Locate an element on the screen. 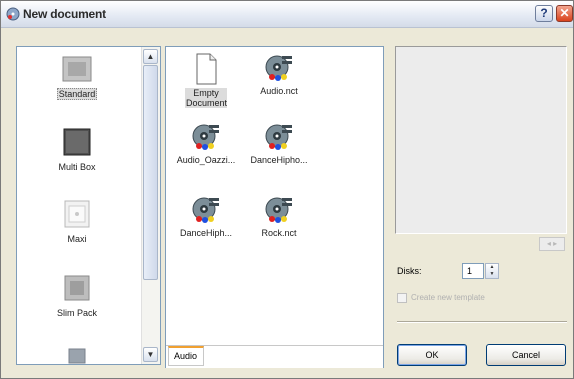  preview-pane is located at coordinates (481, 140).